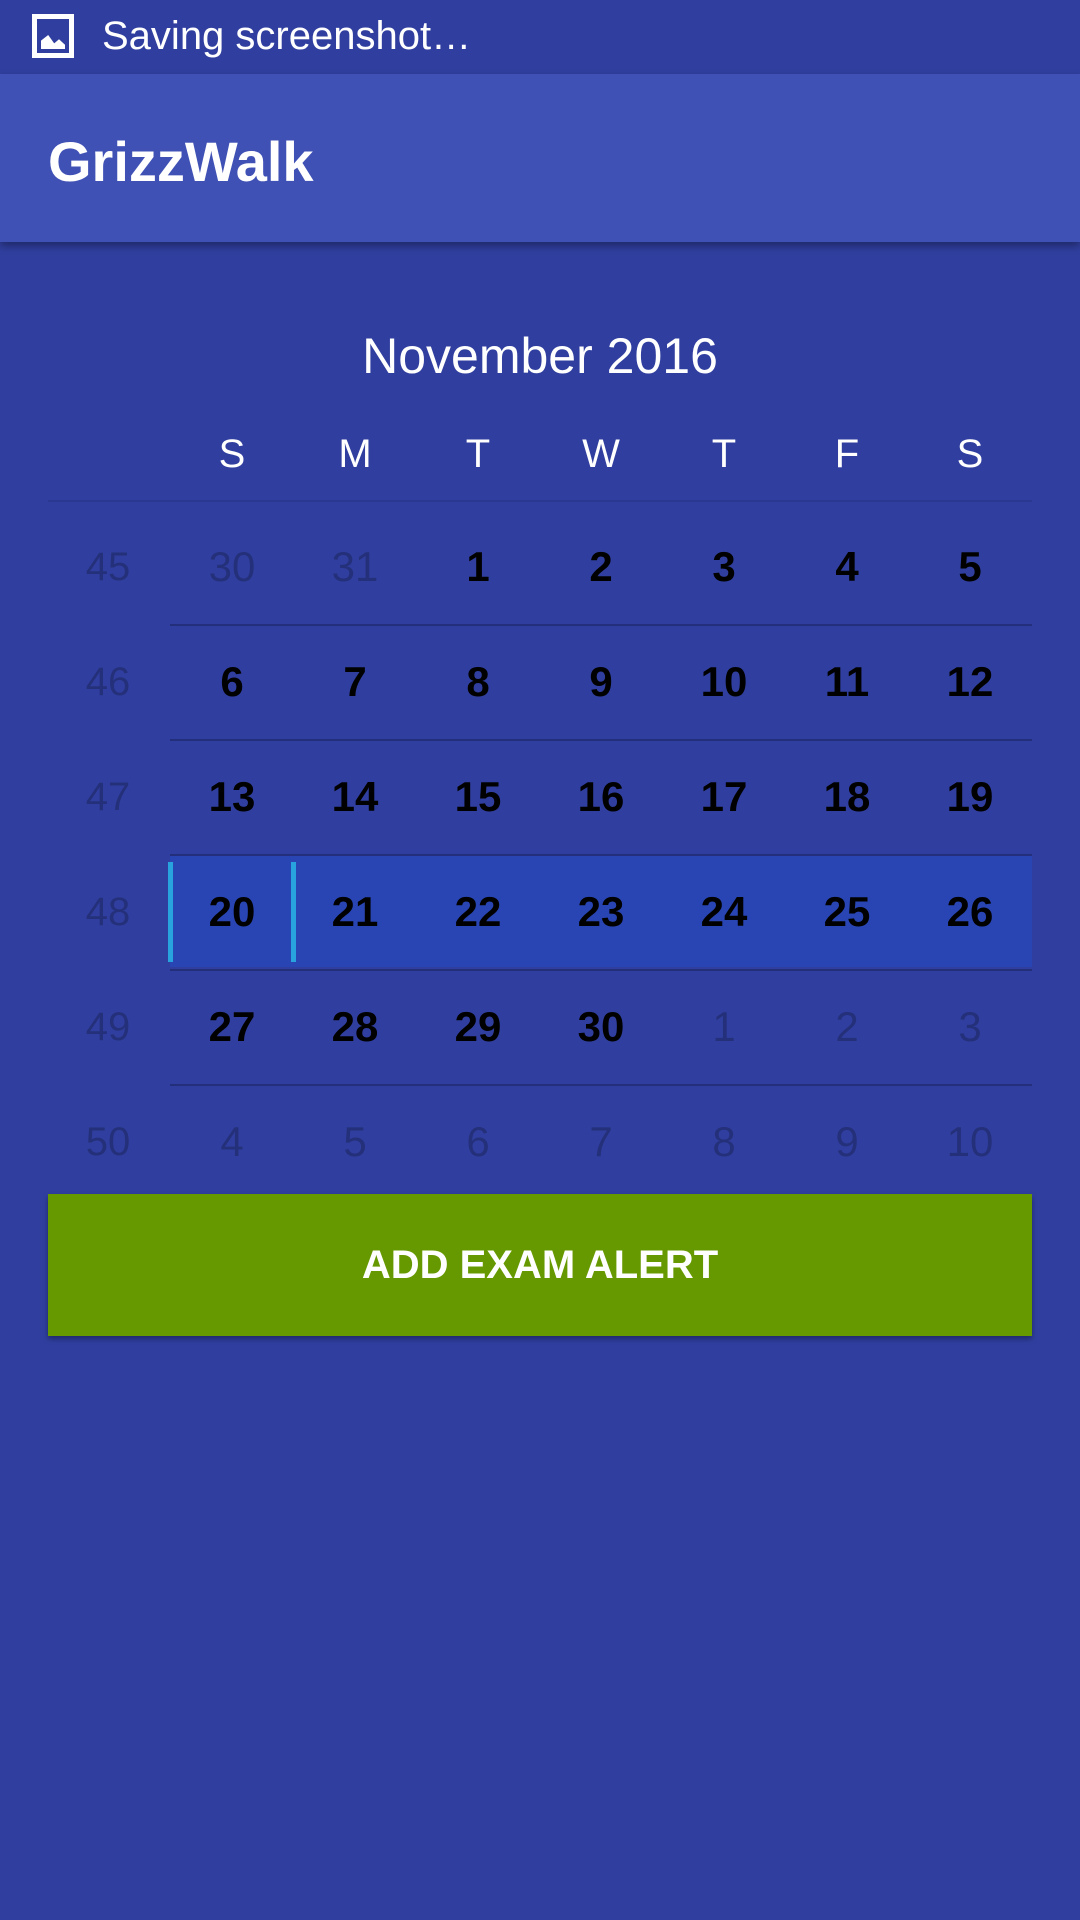 This screenshot has height=1920, width=1080. Describe the element at coordinates (355, 797) in the screenshot. I see `calendar-day: 14` at that location.